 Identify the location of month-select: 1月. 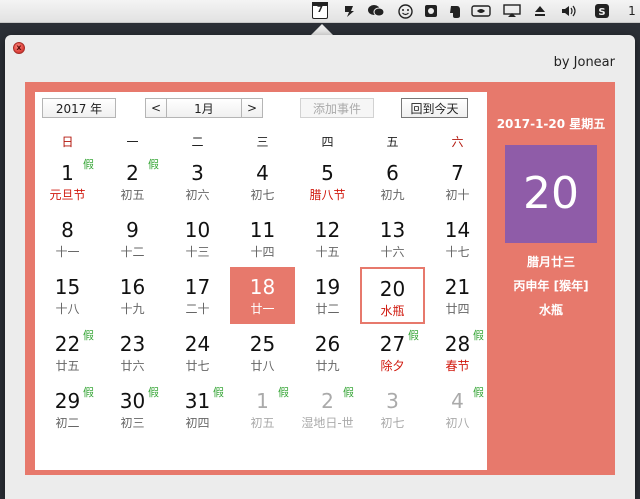
(204, 108).